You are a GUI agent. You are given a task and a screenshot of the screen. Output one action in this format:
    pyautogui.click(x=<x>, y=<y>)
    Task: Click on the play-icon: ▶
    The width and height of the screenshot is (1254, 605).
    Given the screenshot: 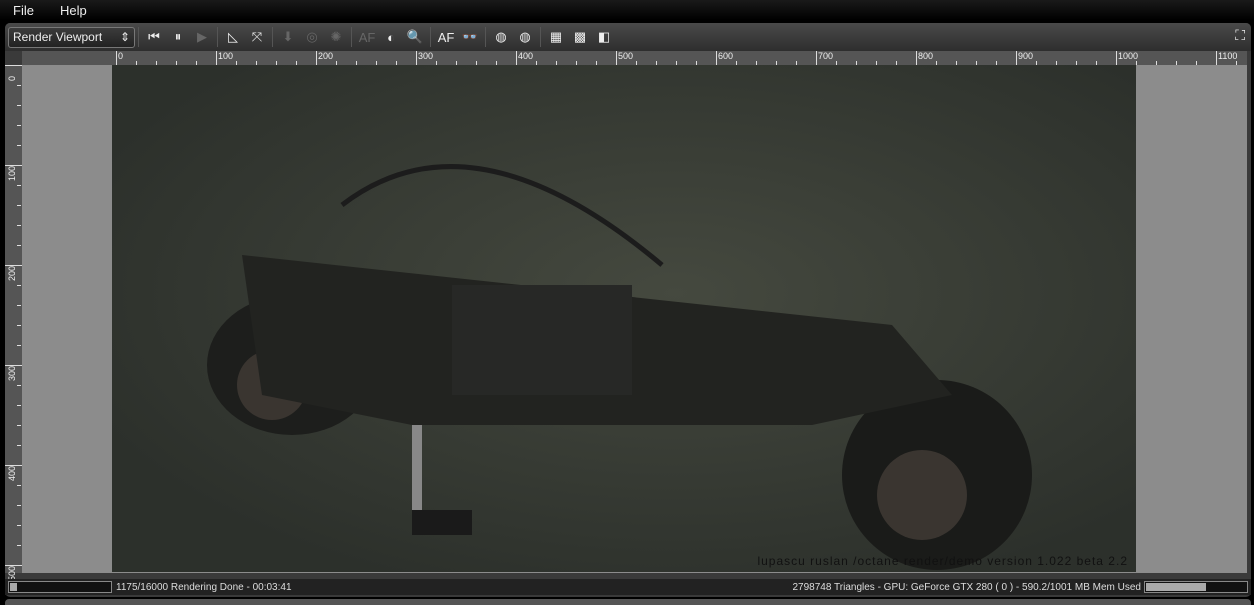 What is the action you would take?
    pyautogui.click(x=202, y=36)
    